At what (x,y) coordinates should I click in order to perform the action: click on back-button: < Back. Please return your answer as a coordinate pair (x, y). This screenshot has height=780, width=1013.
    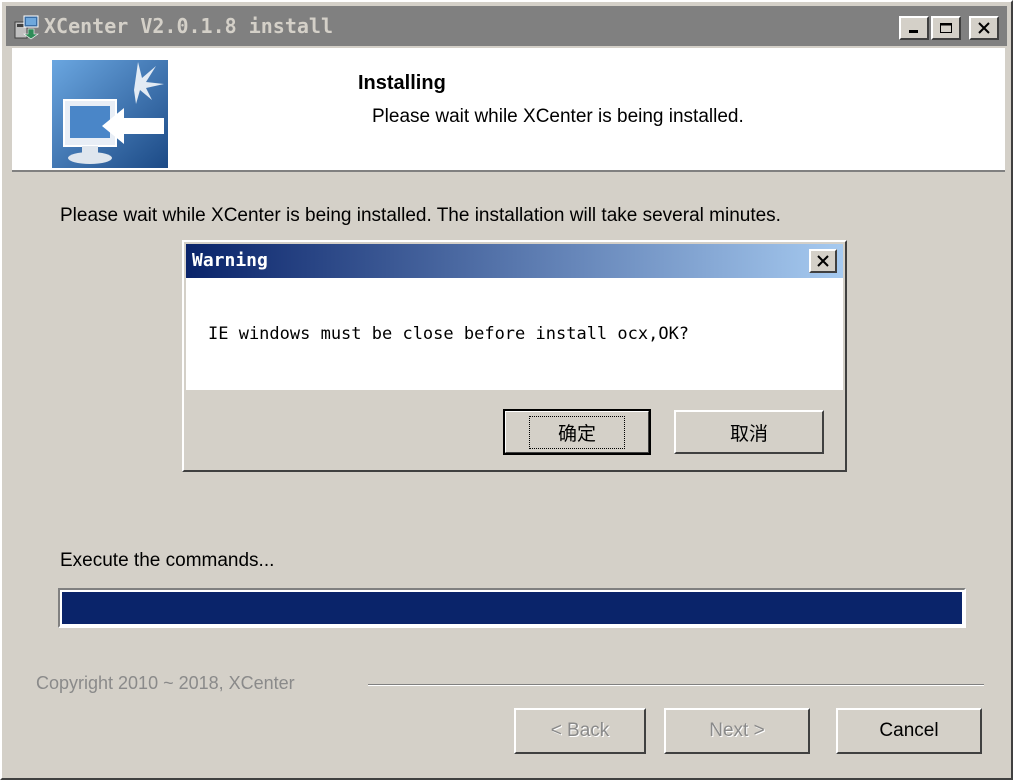
    Looking at the image, I should click on (580, 731).